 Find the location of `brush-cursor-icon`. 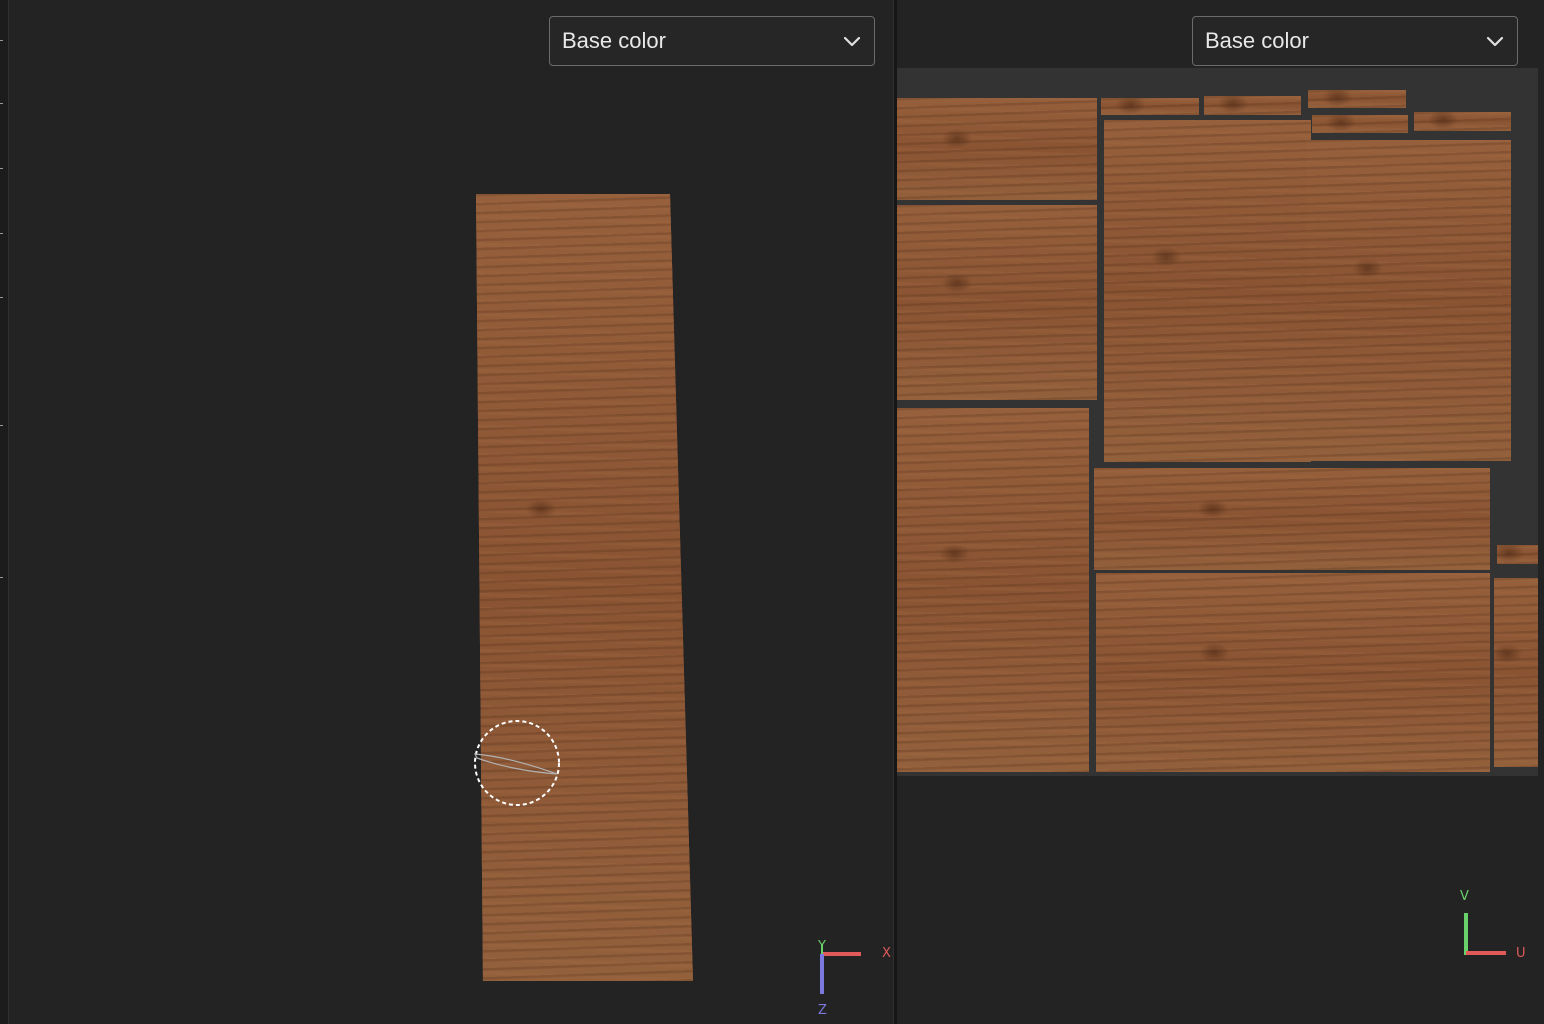

brush-cursor-icon is located at coordinates (516, 763).